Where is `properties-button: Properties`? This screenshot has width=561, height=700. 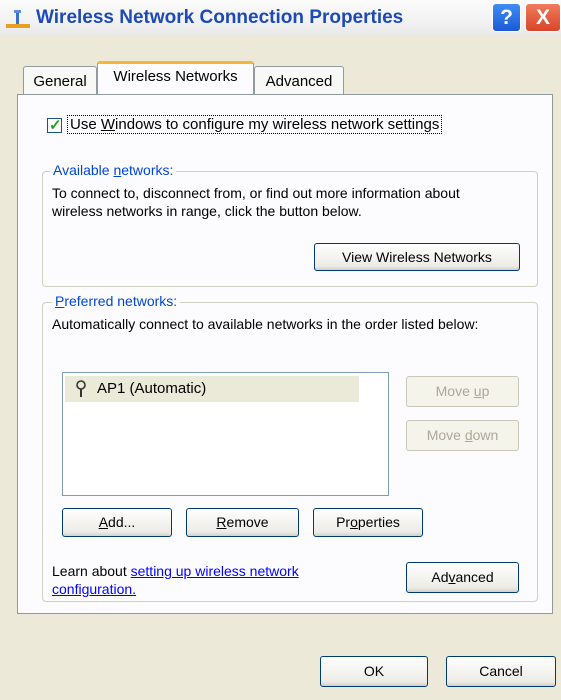 properties-button: Properties is located at coordinates (368, 522).